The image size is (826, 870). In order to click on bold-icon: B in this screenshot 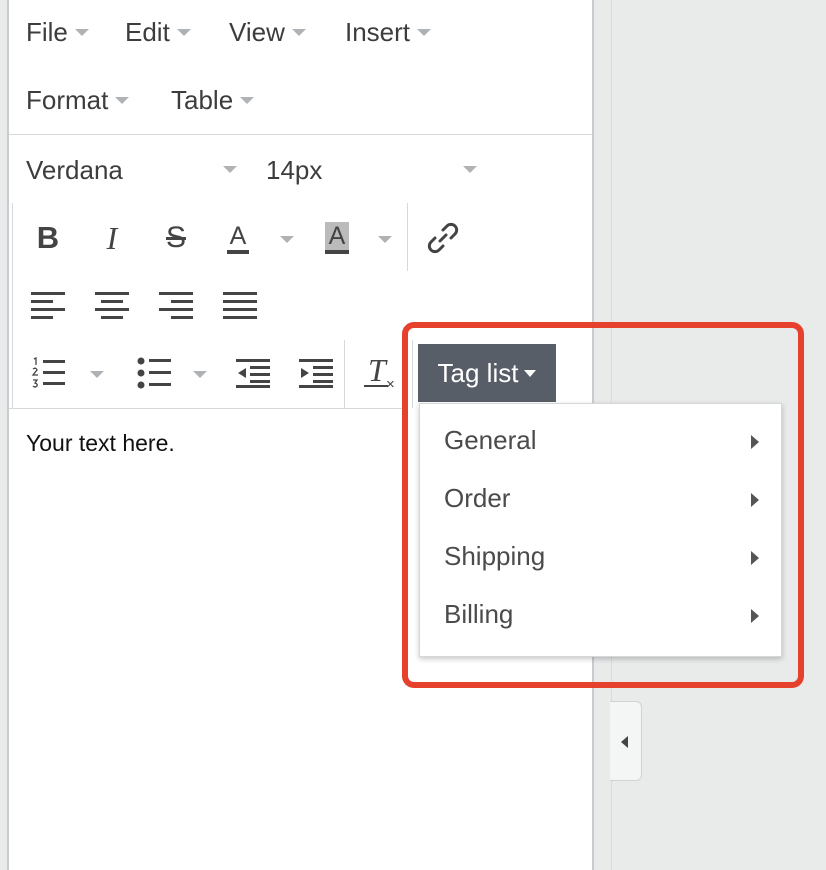, I will do `click(48, 237)`.